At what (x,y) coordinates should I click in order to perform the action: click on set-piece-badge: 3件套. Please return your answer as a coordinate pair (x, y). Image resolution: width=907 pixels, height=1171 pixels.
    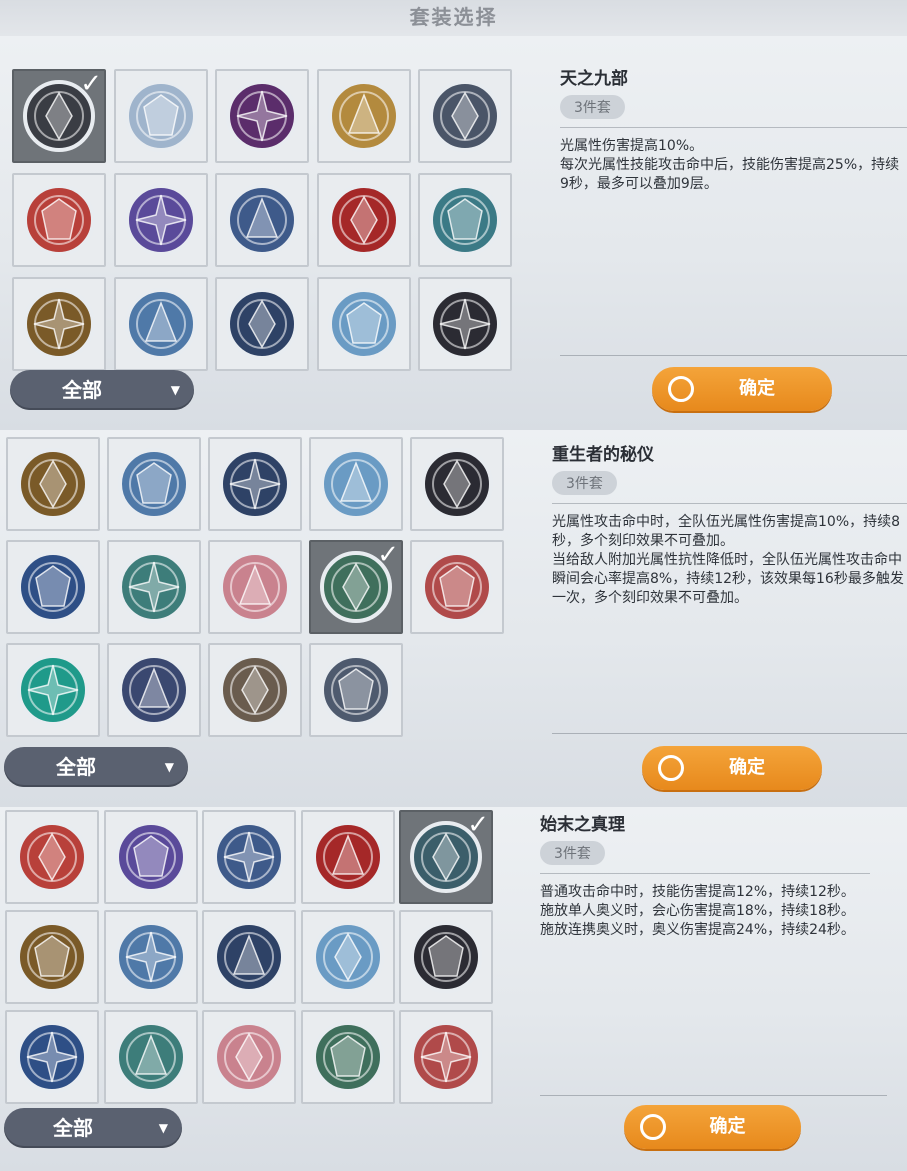
    Looking at the image, I should click on (572, 853).